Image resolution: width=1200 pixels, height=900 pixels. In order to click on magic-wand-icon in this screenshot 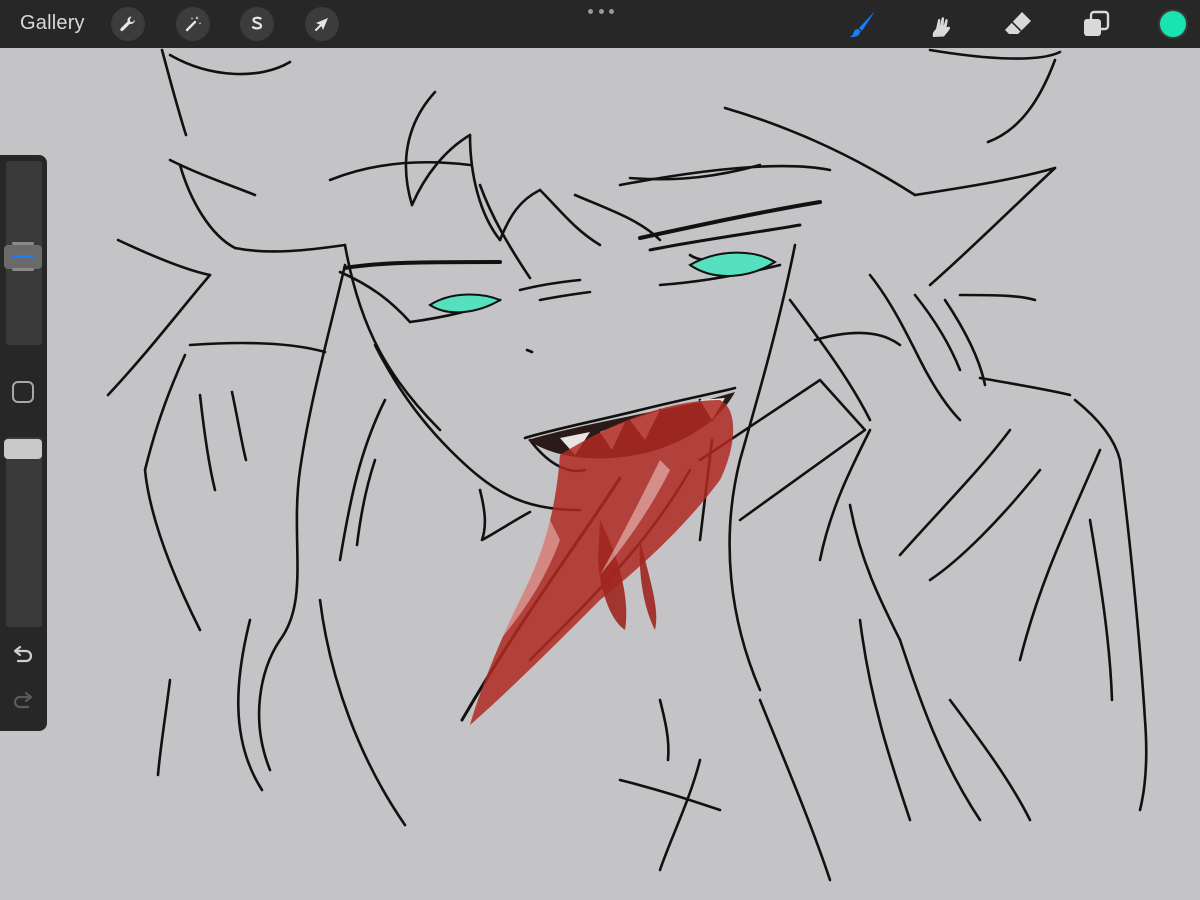, I will do `click(193, 24)`.